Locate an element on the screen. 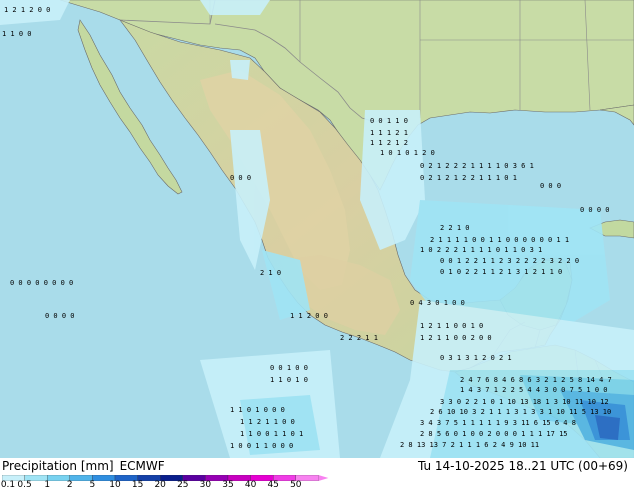 The width and height of the screenshot is (634, 490). colorbar-tick-label: 0.5 is located at coordinates (24, 485).